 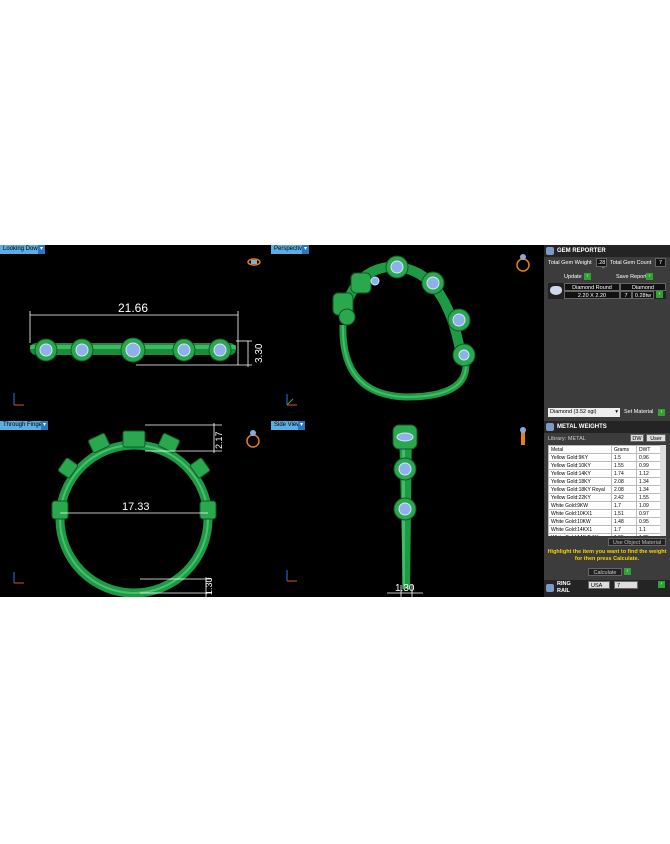 I want to click on viewport-looking-down: 21.66 3.30 Looking Down ▾, so click(x=134, y=332).